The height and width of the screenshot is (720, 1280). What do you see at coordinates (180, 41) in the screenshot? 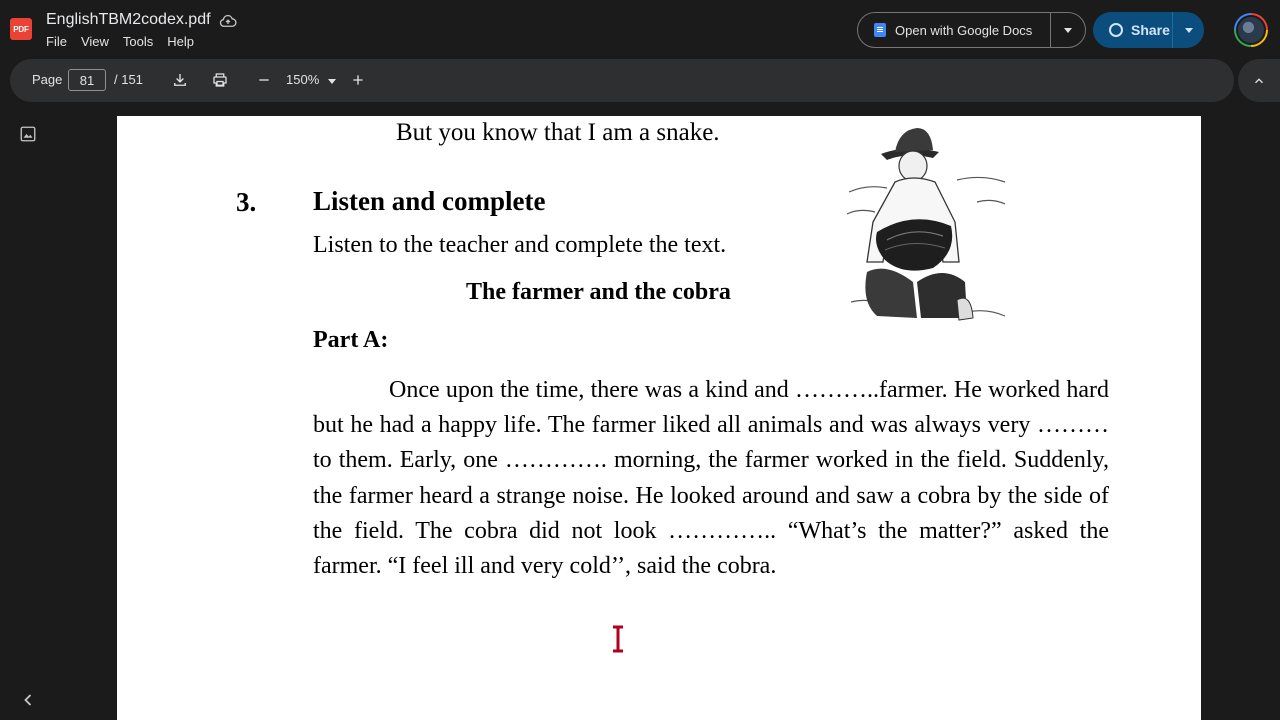
I see `menu-help: Help` at bounding box center [180, 41].